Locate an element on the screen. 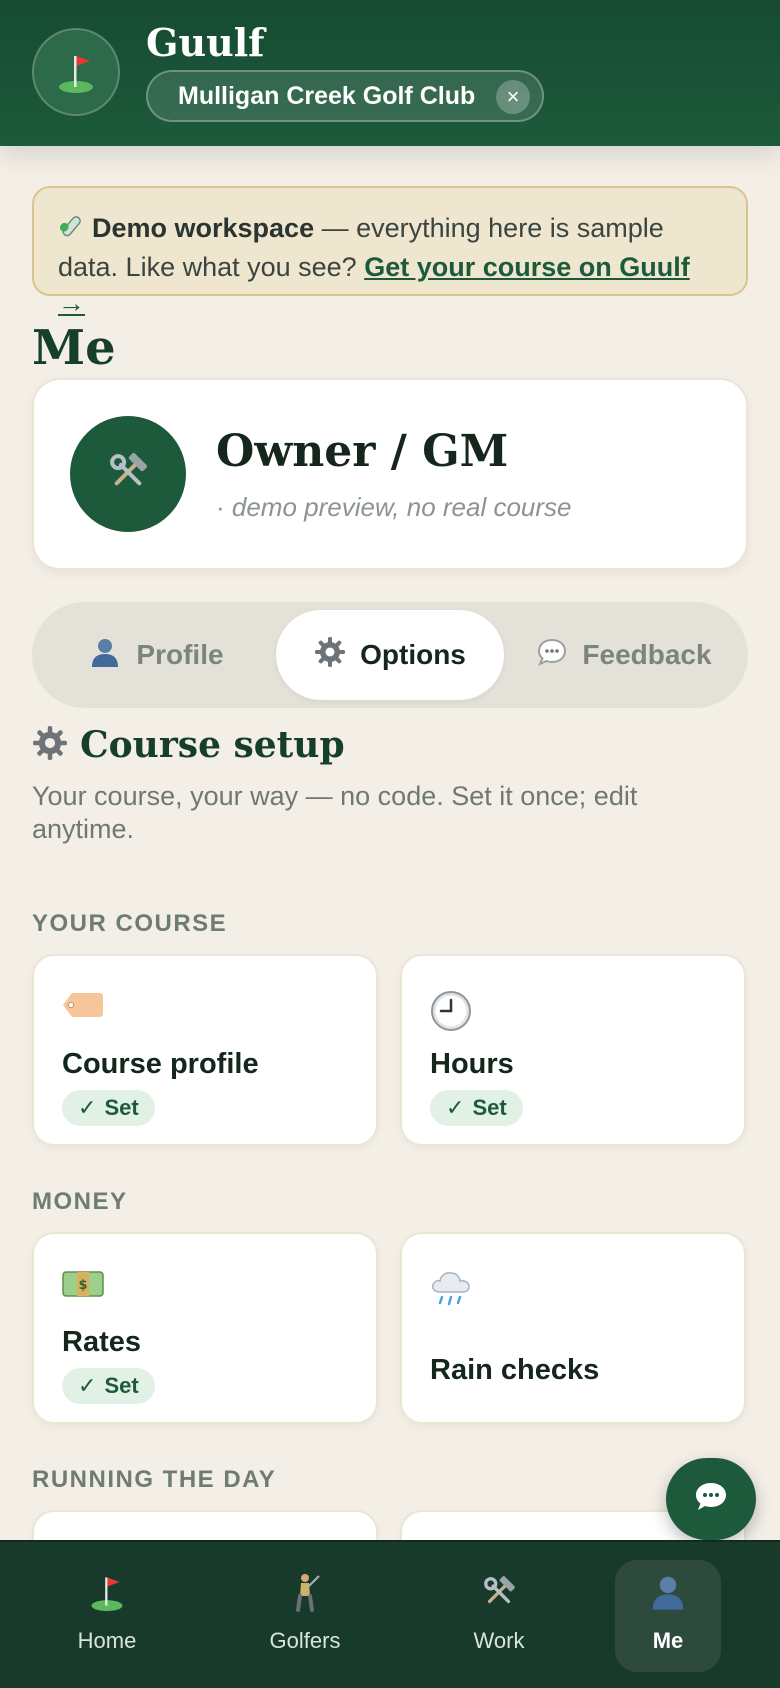 This screenshot has width=780, height=1688. tab-options: Options is located at coordinates (390, 655).